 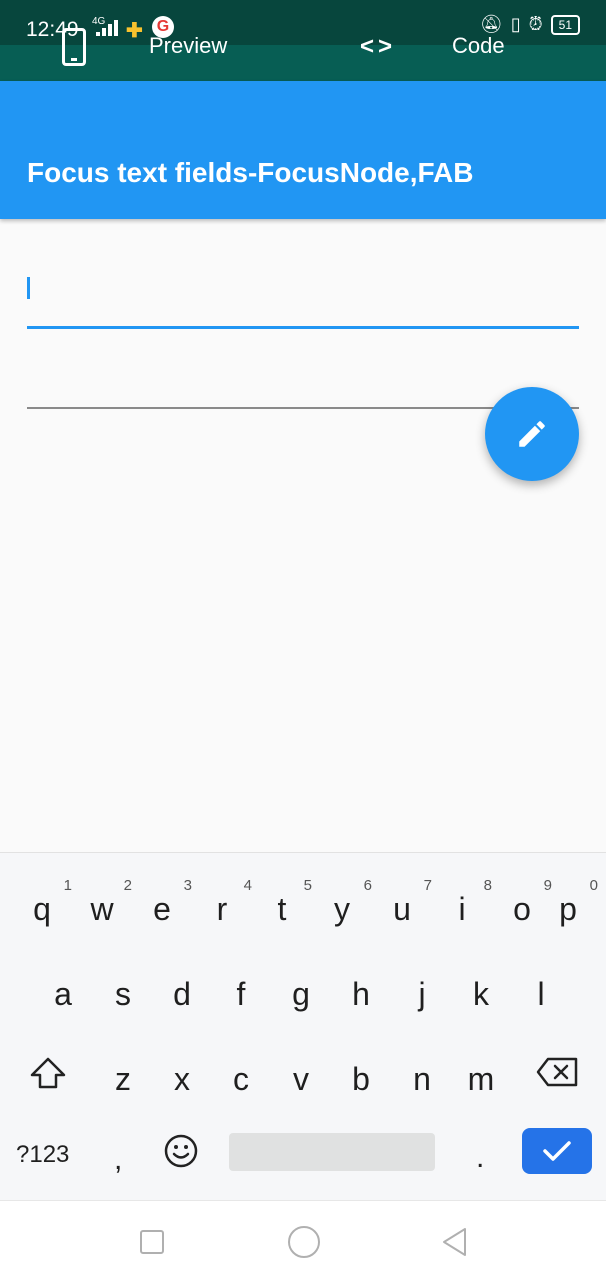 I want to click on key-s: s, so click(x=123, y=983).